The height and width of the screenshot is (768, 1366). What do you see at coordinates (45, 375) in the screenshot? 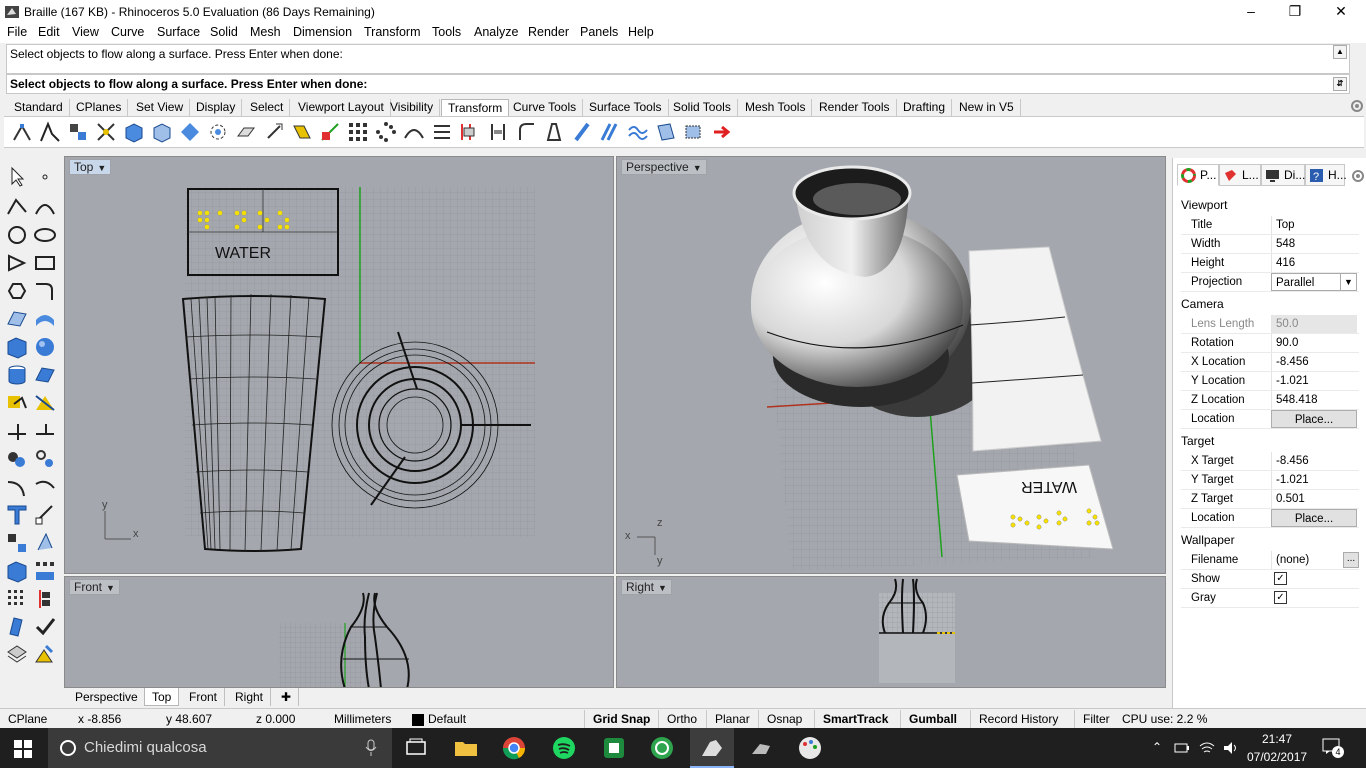
I see `mesh-plane-icon` at bounding box center [45, 375].